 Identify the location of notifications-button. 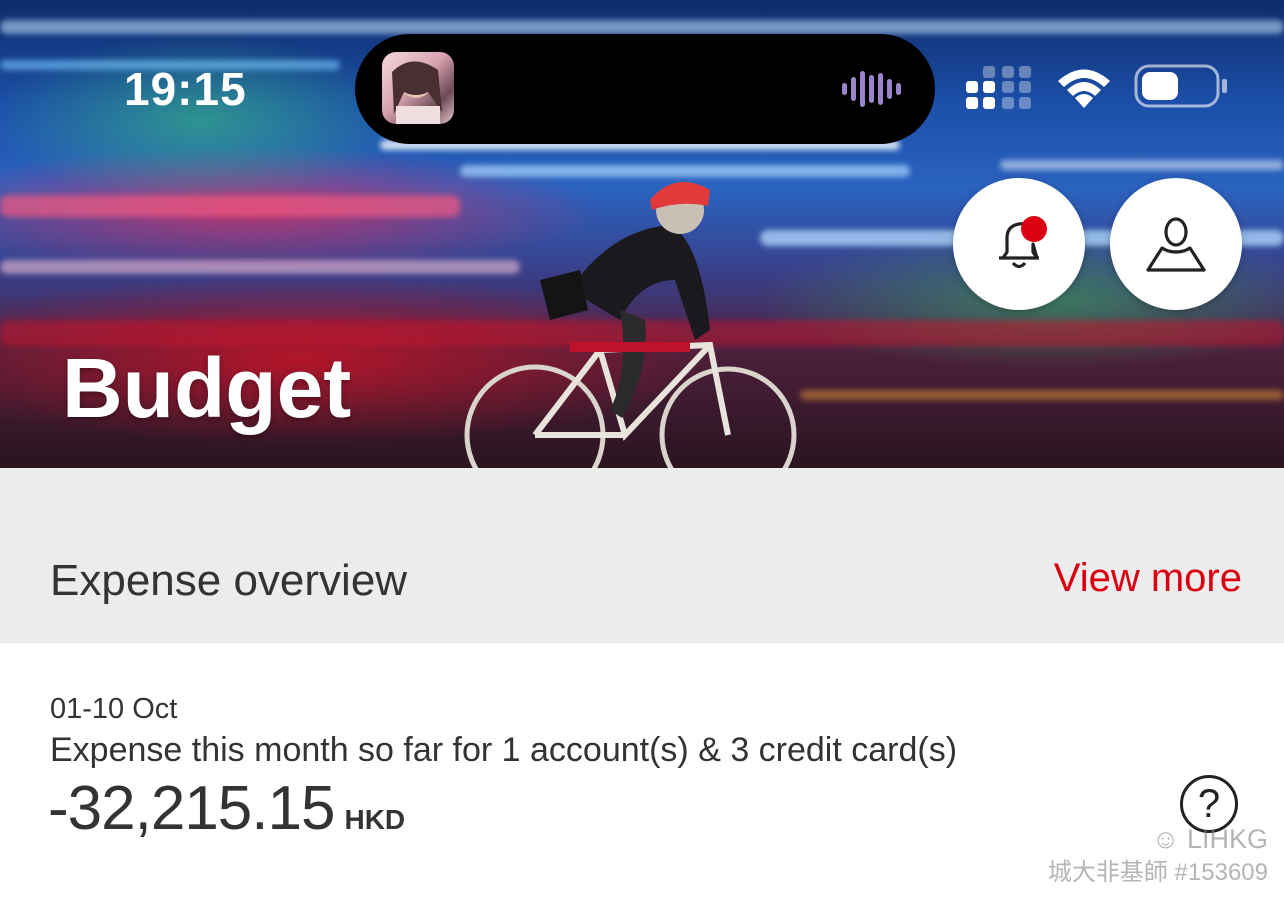
(1019, 244).